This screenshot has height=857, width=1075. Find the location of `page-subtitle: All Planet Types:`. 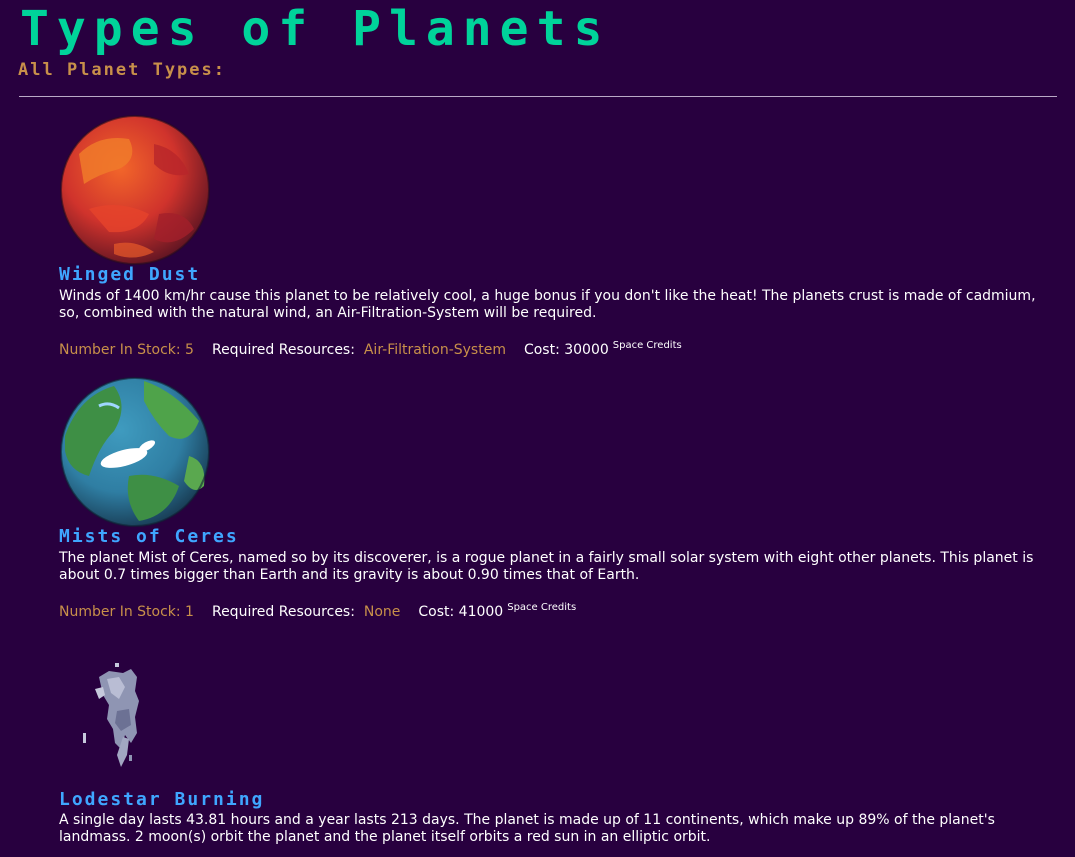

page-subtitle: All Planet Types: is located at coordinates (122, 70).